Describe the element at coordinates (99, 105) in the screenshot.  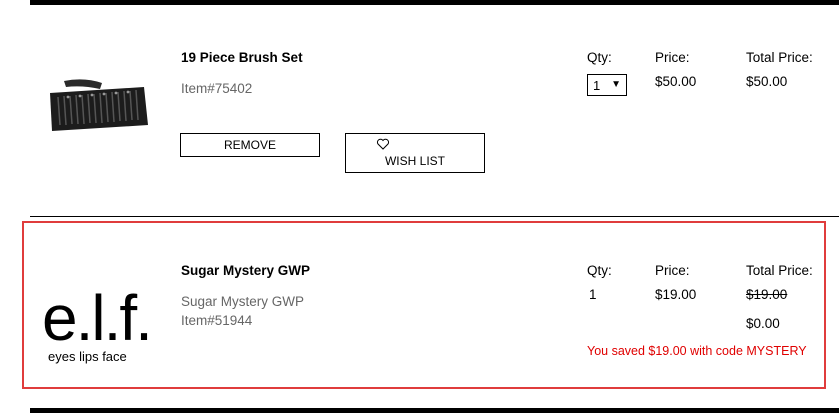
I see `brush-set-image` at that location.